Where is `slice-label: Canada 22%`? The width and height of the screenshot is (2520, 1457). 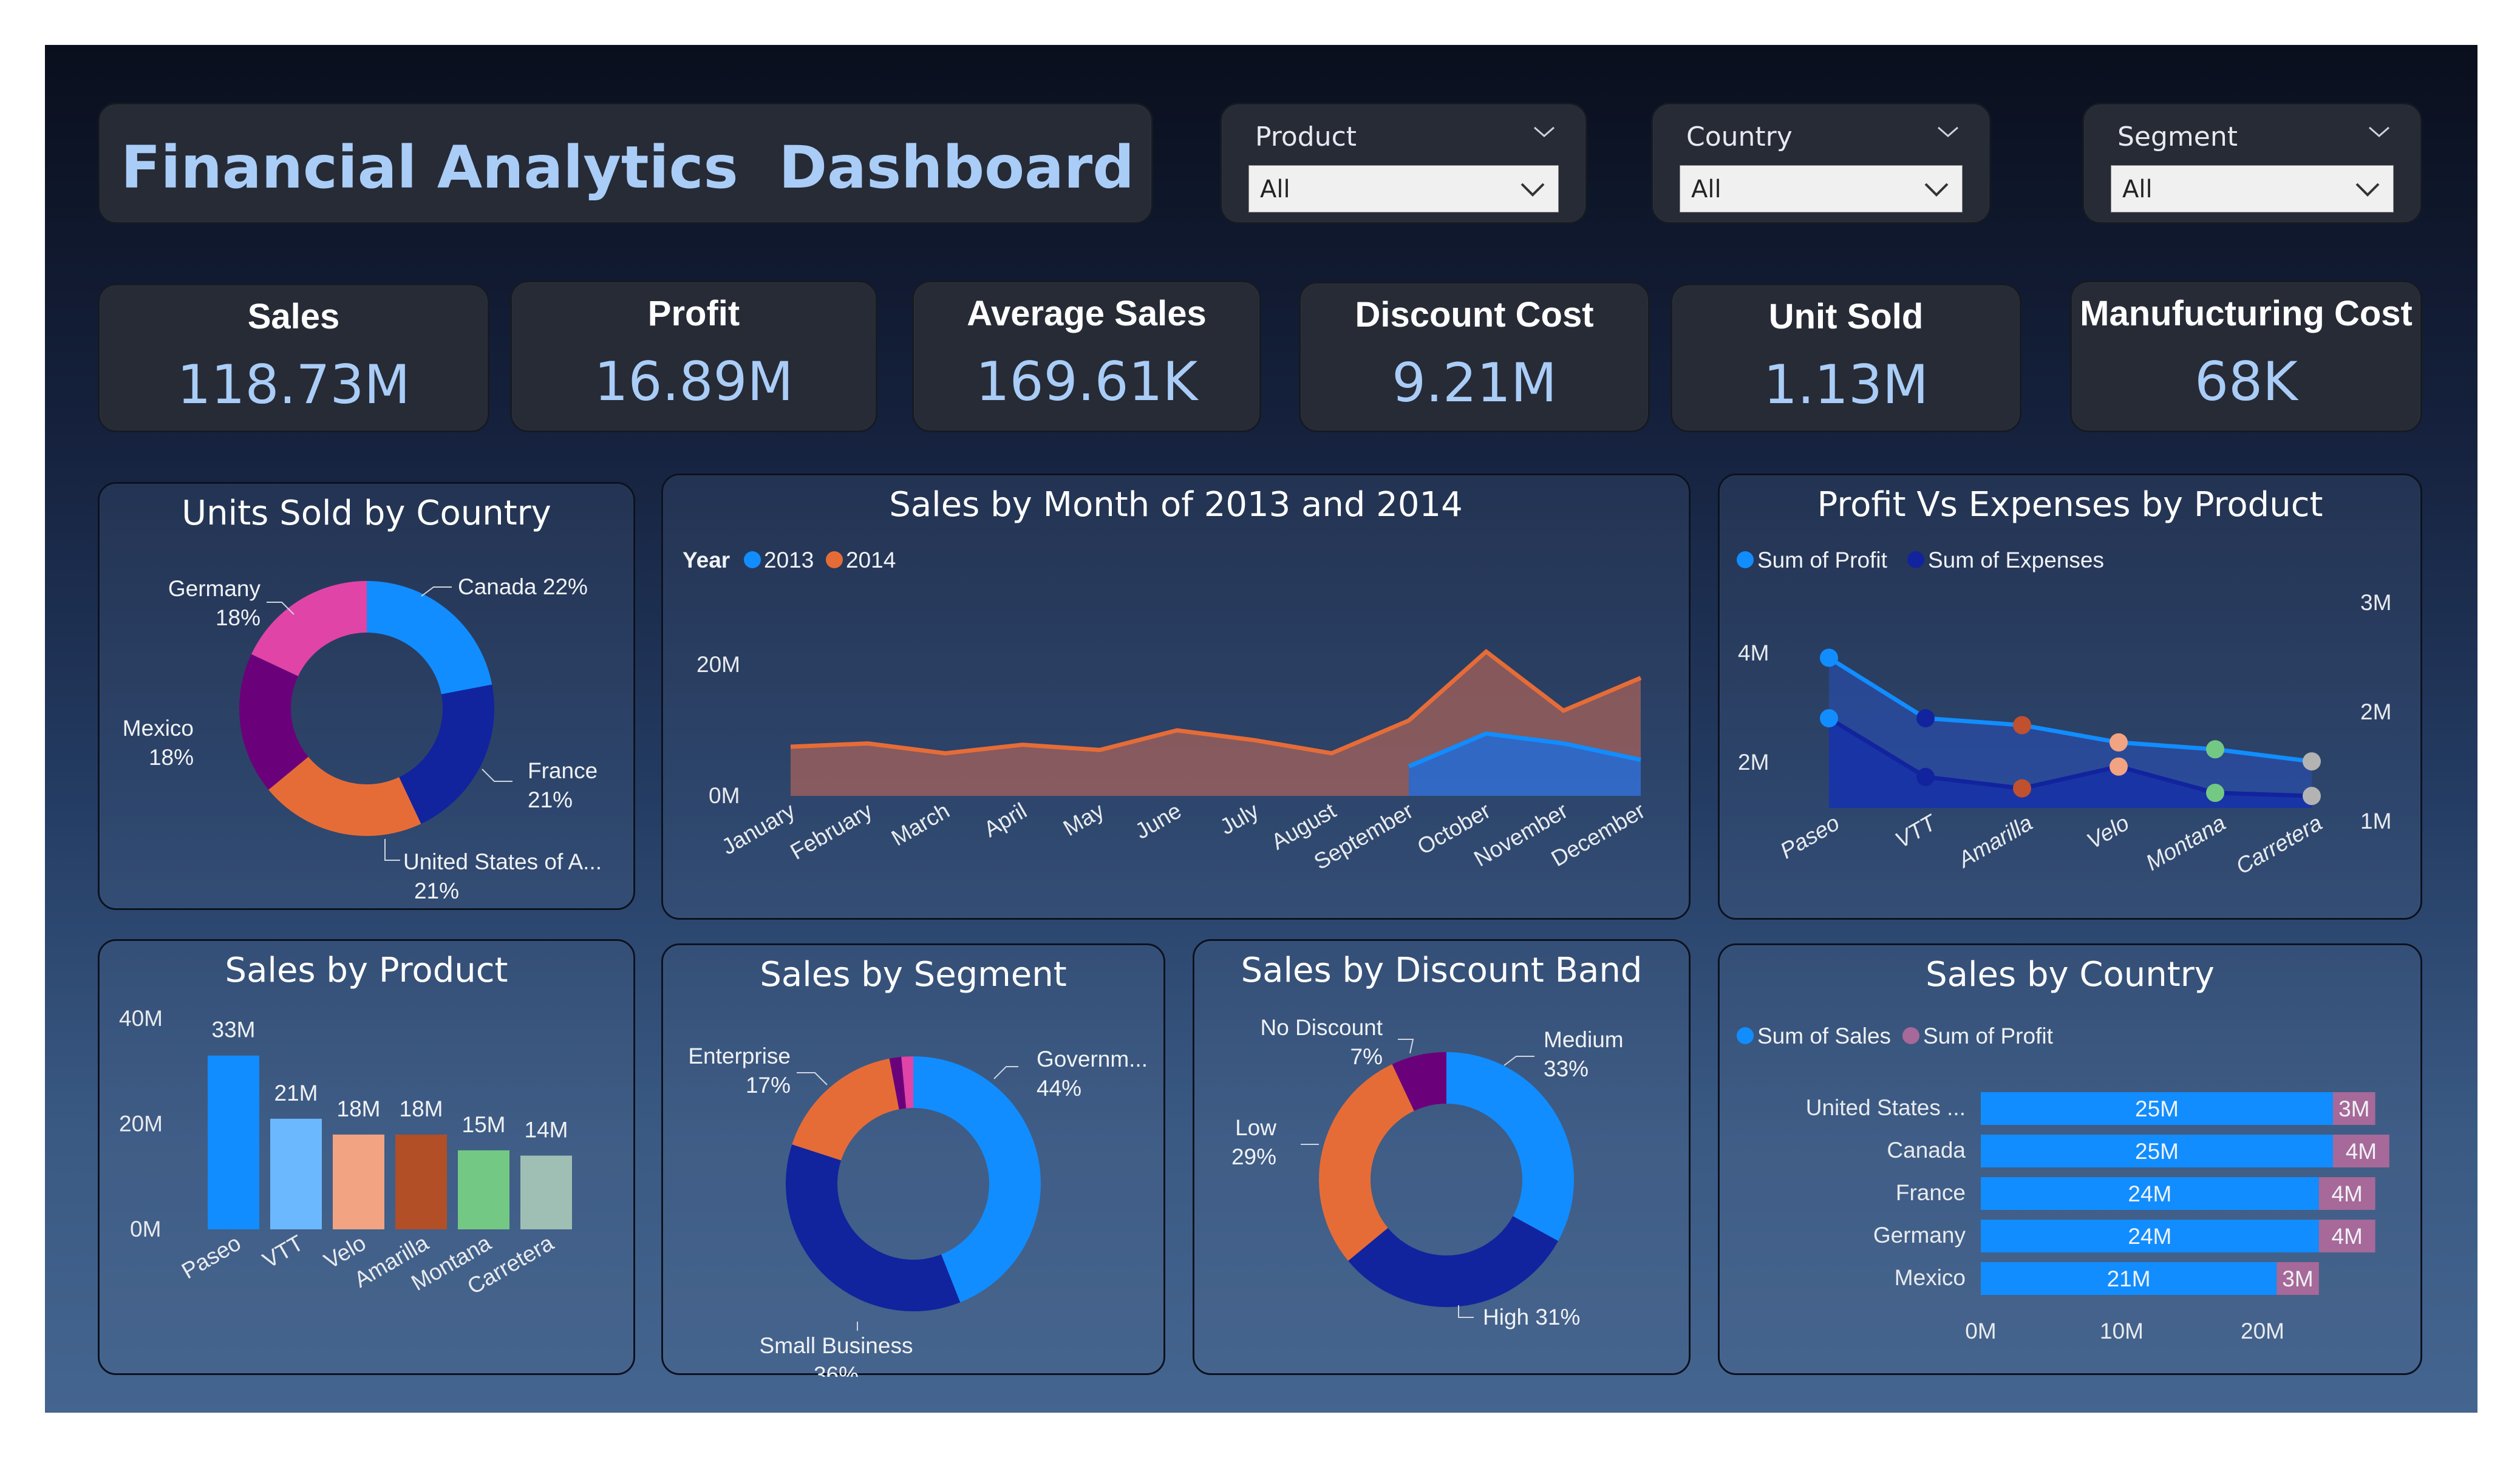 slice-label: Canada 22% is located at coordinates (523, 586).